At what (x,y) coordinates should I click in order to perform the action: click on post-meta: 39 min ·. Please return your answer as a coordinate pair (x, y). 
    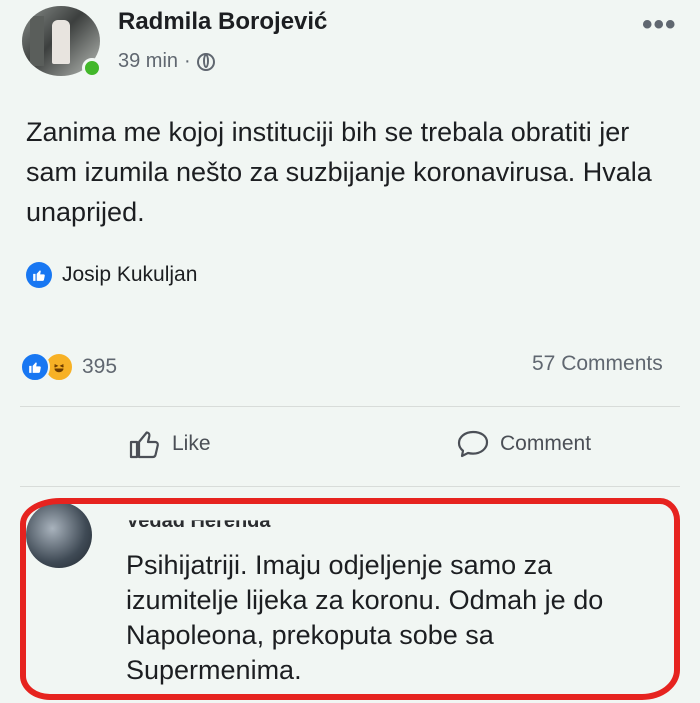
    Looking at the image, I should click on (166, 61).